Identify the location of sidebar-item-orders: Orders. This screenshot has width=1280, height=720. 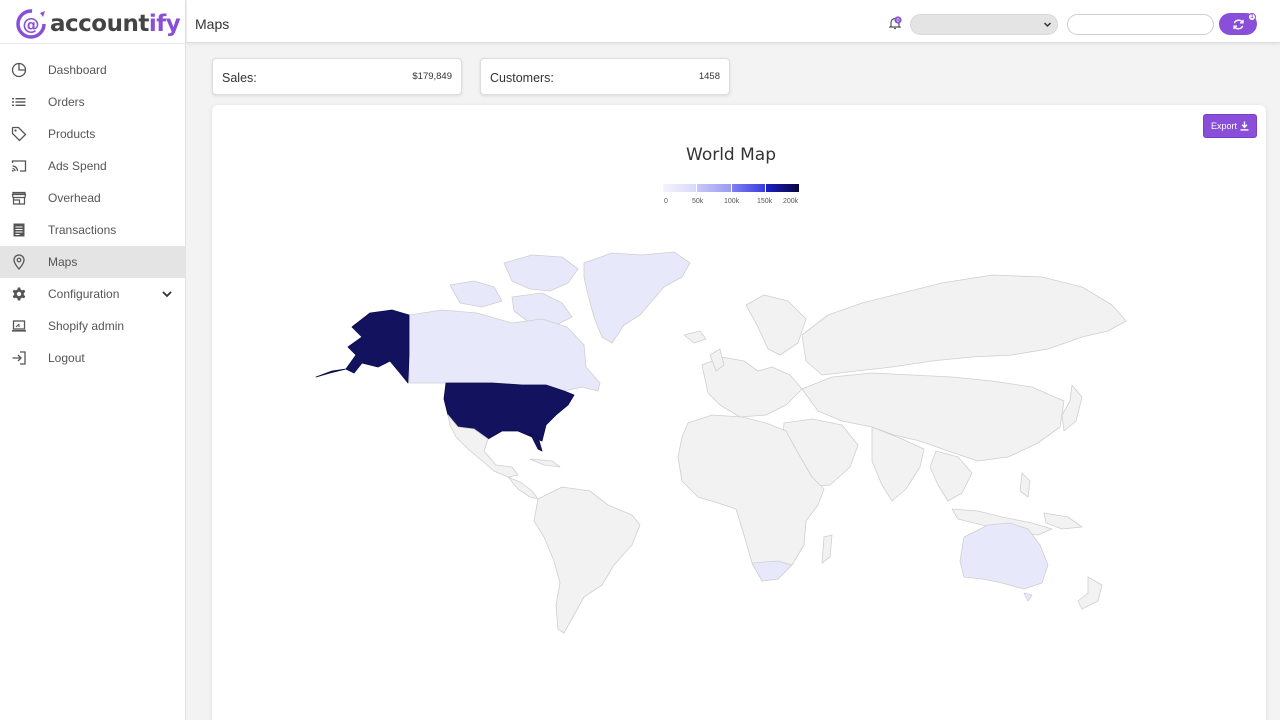
(93, 102).